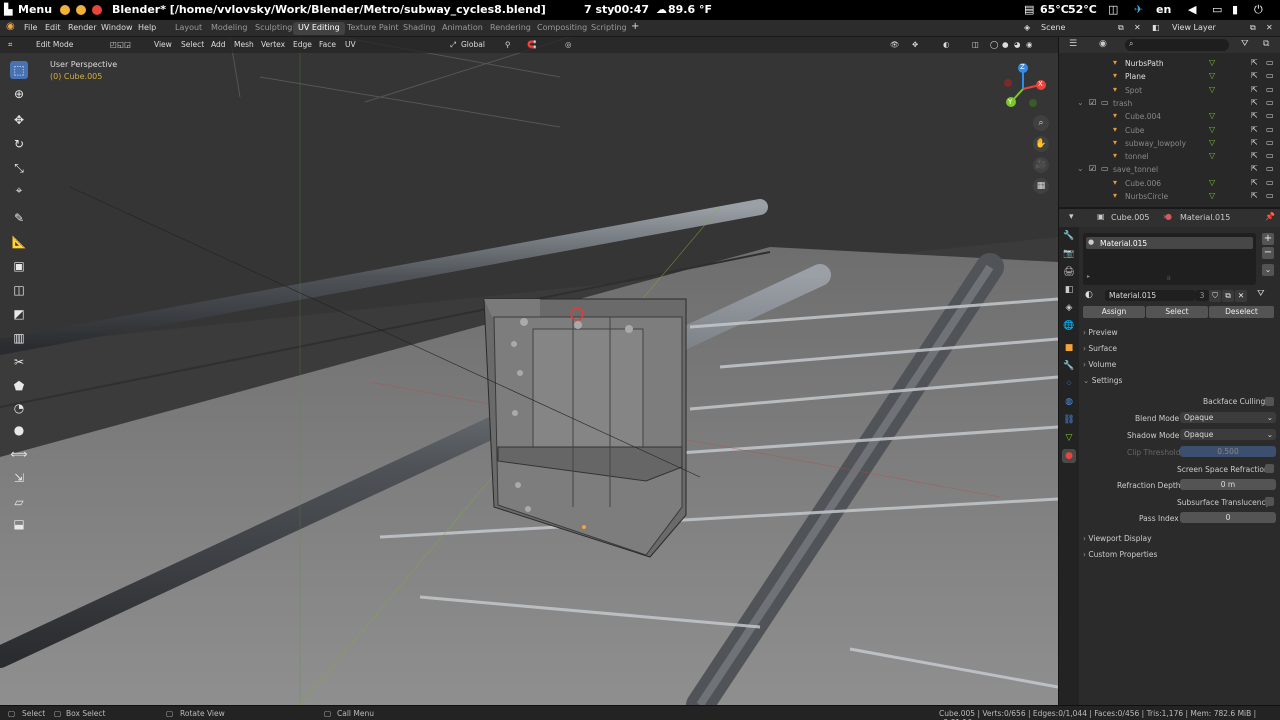 The image size is (1280, 720). I want to click on menu-render: Render, so click(82, 27).